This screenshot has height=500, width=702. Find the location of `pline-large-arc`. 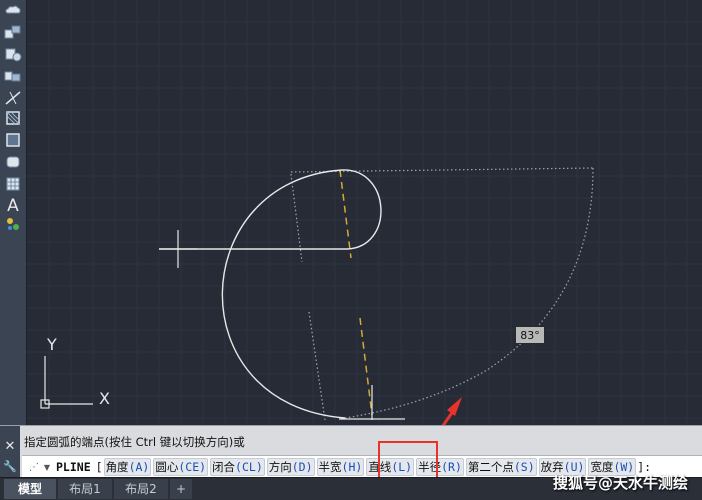

pline-large-arc is located at coordinates (283, 294).